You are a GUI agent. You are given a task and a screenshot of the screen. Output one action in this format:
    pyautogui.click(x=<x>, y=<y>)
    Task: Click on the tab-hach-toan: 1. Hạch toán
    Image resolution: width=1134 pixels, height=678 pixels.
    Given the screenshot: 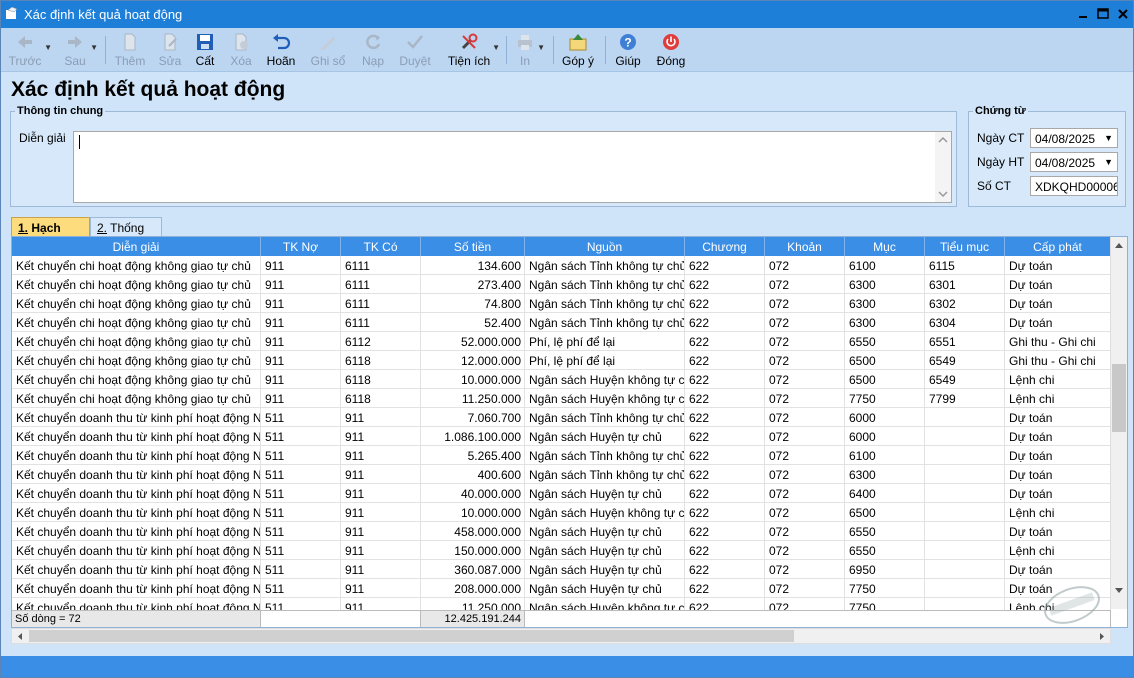 What is the action you would take?
    pyautogui.click(x=50, y=233)
    